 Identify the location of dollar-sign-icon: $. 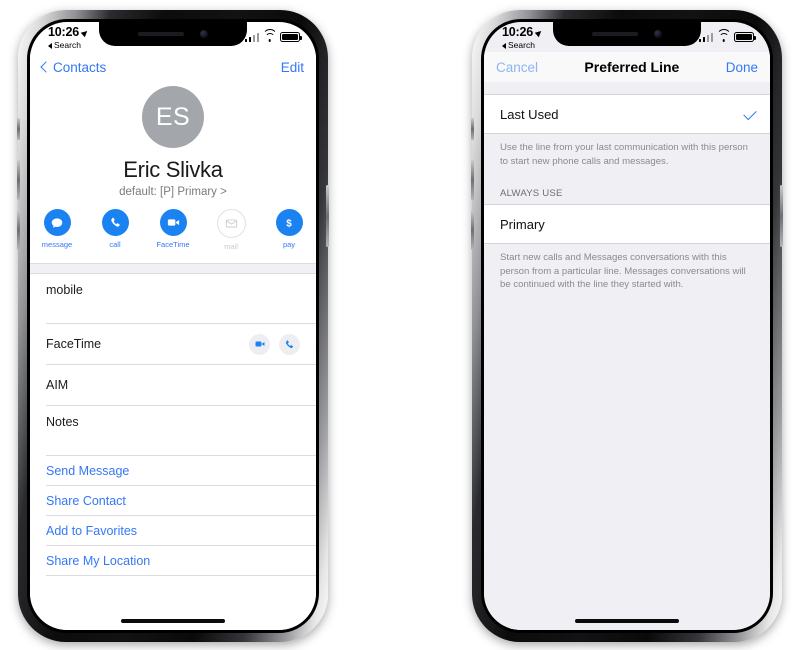
(289, 222).